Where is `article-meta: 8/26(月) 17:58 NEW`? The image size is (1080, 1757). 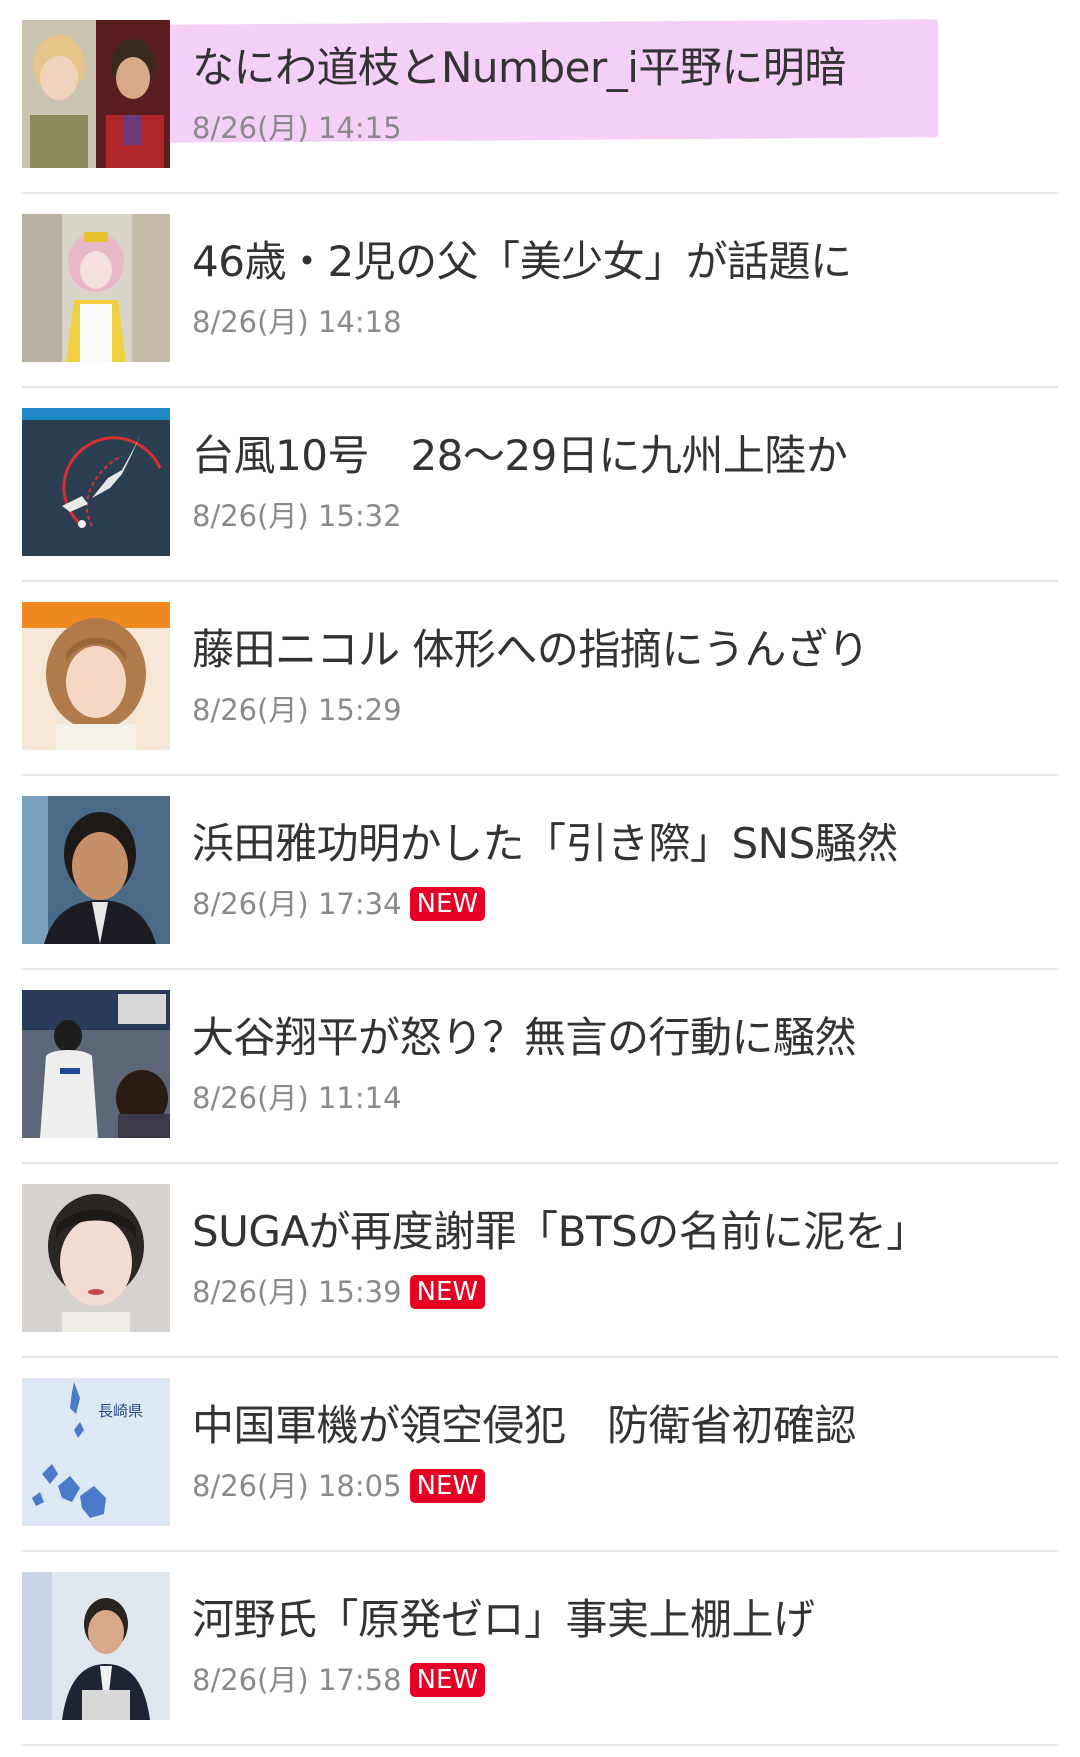 article-meta: 8/26(月) 17:58 NEW is located at coordinates (339, 1680).